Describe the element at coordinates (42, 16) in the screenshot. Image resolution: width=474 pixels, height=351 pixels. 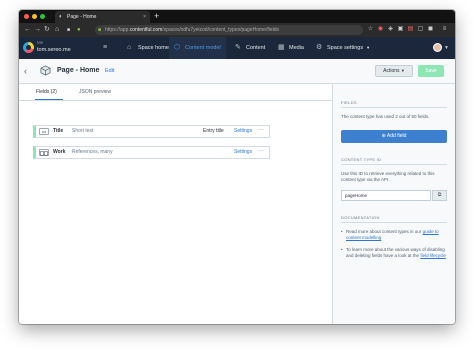
I see `maximize-window-icon` at that location.